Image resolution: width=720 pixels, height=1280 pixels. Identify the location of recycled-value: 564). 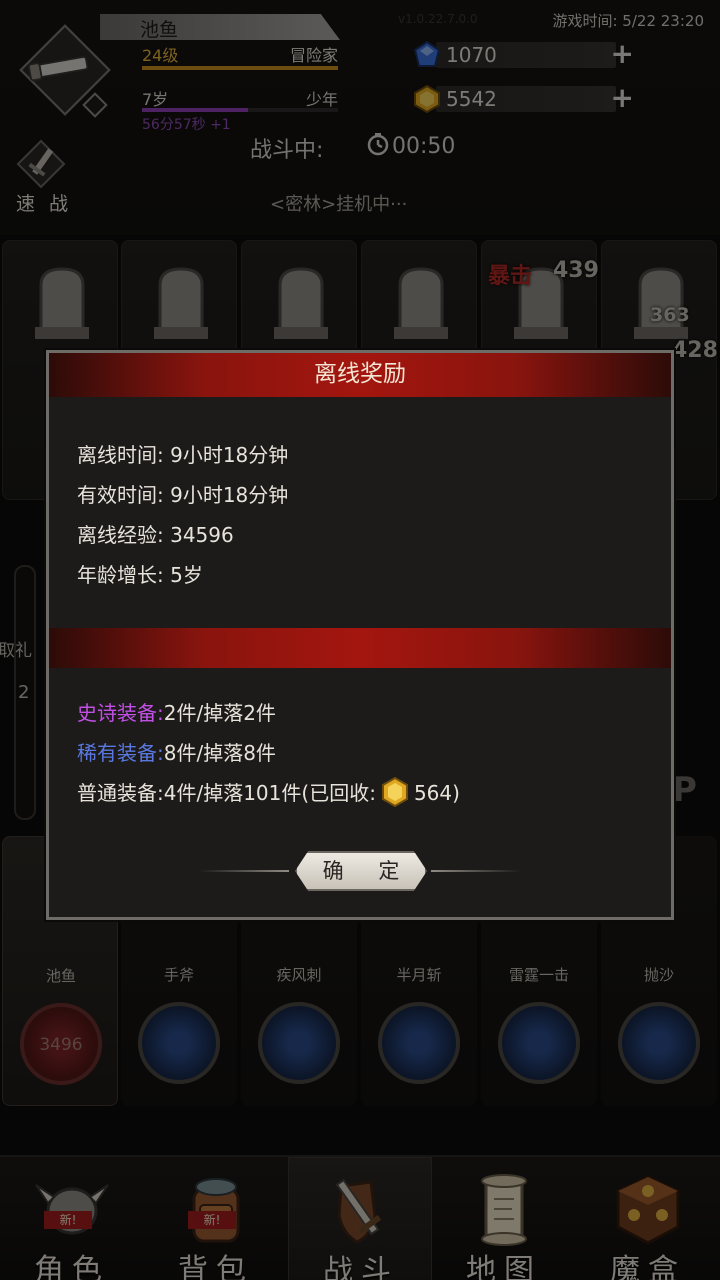
(436, 793).